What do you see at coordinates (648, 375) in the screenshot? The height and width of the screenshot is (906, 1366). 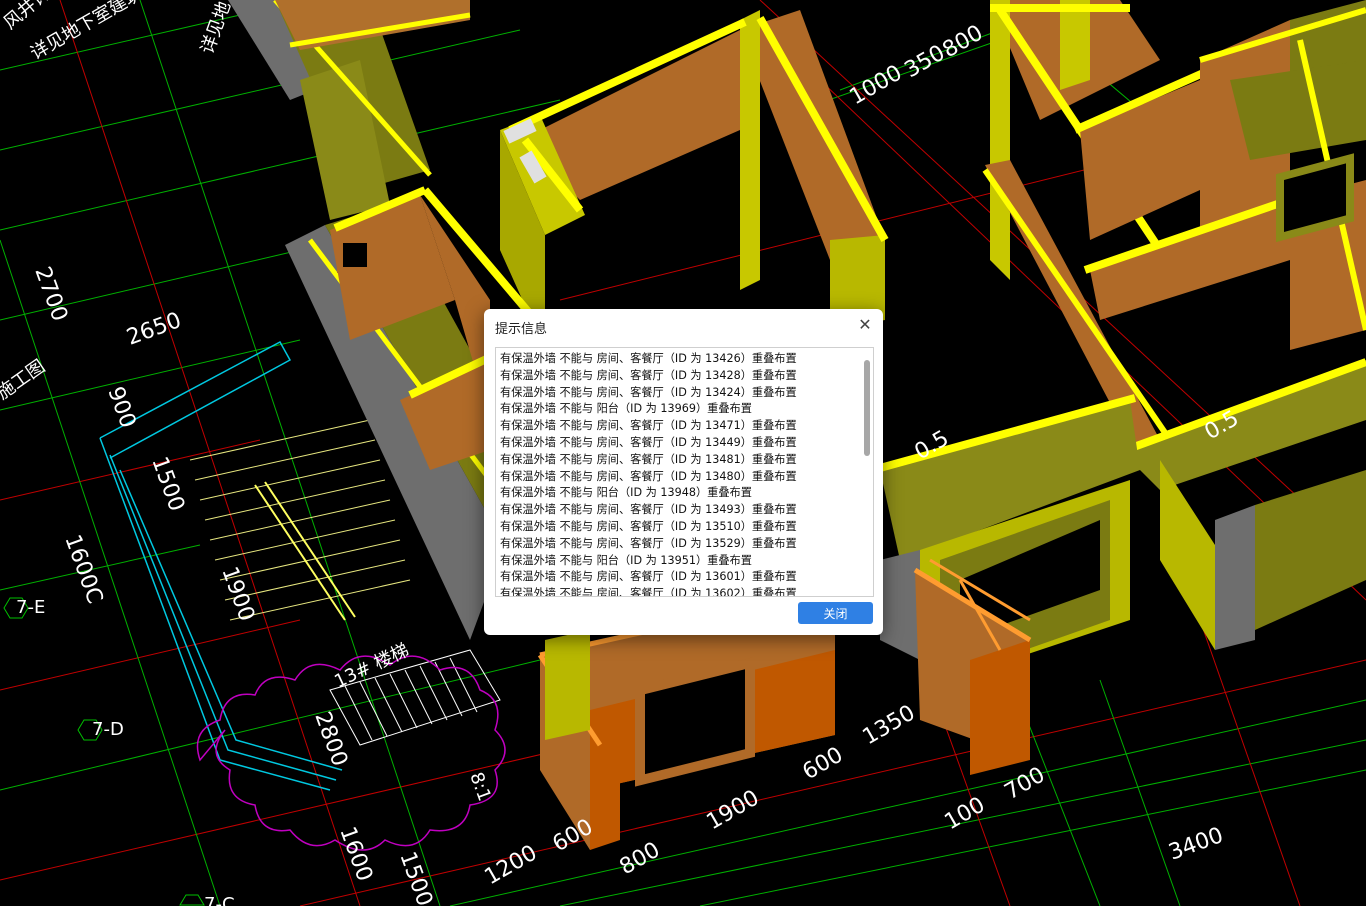 I see `list-item: 有保温外墙 不能与 房间、客餐厅（ID 为 13428）重叠布置` at bounding box center [648, 375].